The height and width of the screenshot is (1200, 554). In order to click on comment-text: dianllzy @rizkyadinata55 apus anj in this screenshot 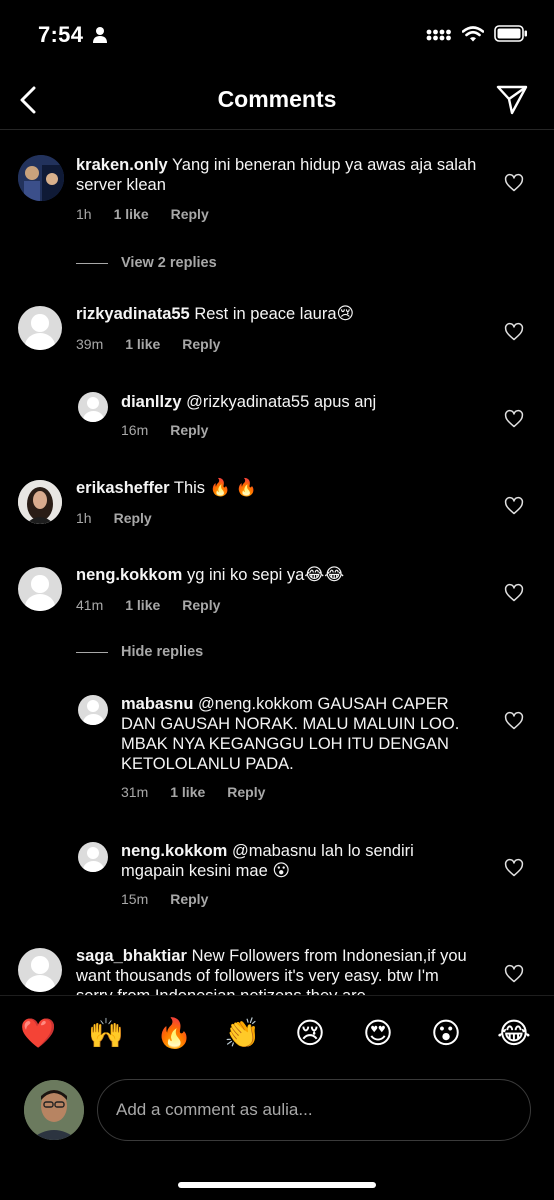, I will do `click(306, 402)`.